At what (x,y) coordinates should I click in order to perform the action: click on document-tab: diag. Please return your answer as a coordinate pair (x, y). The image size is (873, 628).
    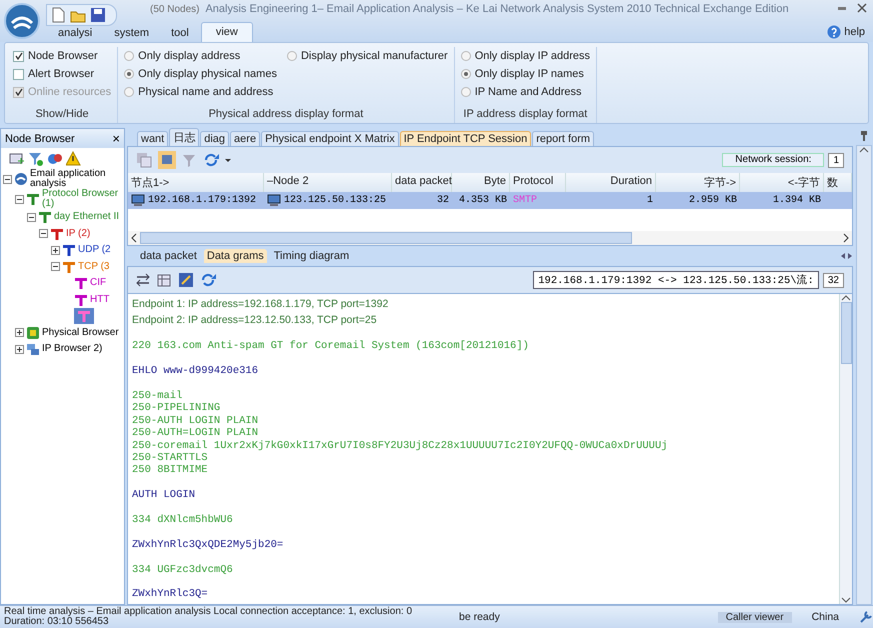
    Looking at the image, I should click on (215, 138).